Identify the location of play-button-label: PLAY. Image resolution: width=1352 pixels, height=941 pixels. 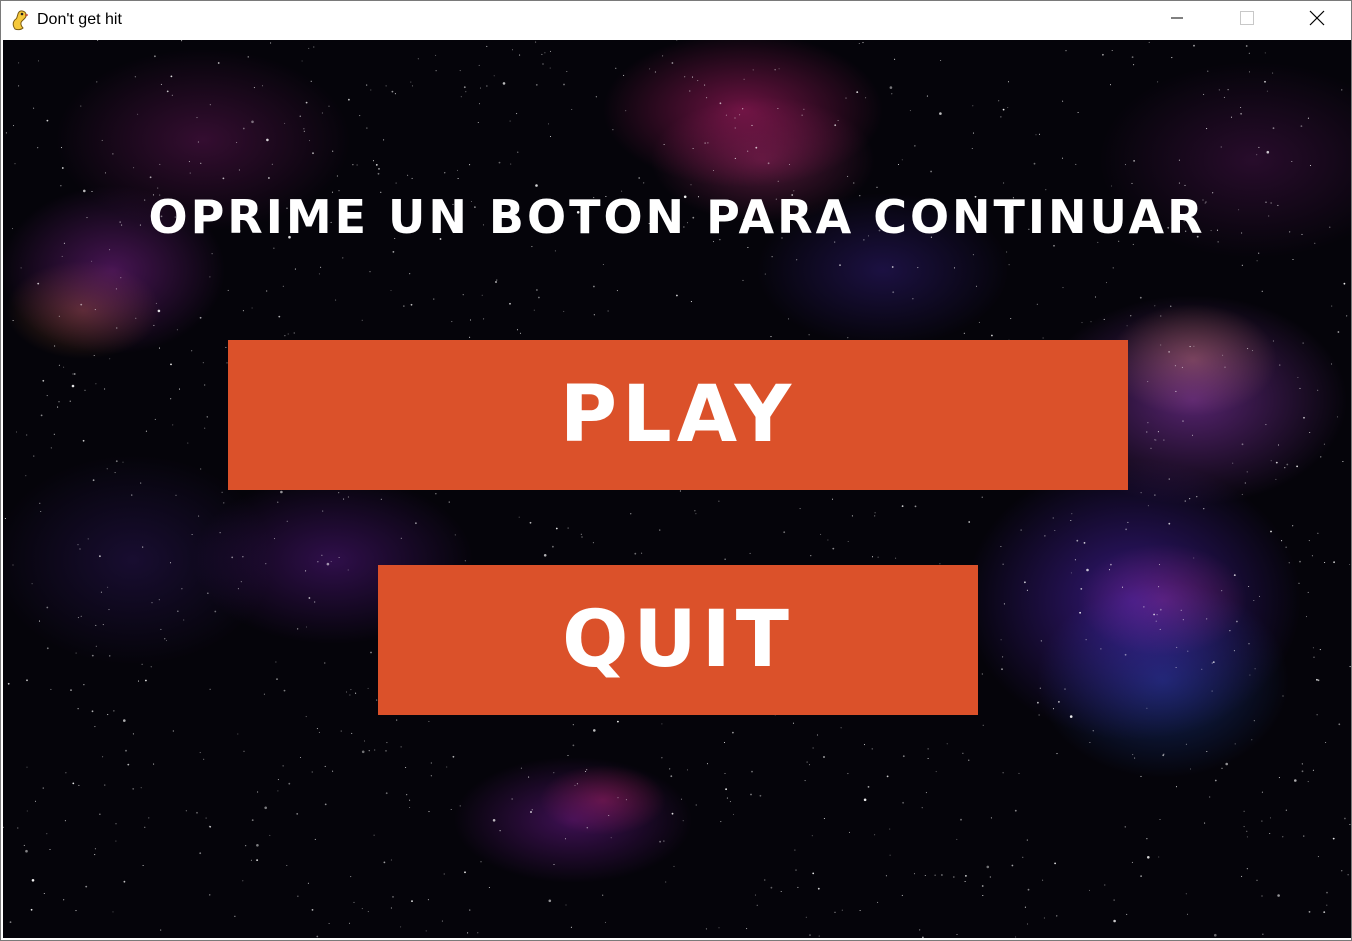
(678, 415).